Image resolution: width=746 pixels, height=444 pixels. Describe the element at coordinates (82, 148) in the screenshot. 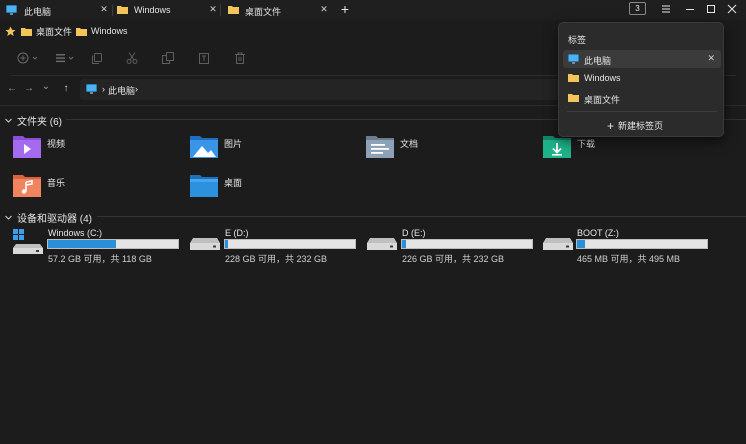

I see `folder-videos: 视频` at that location.